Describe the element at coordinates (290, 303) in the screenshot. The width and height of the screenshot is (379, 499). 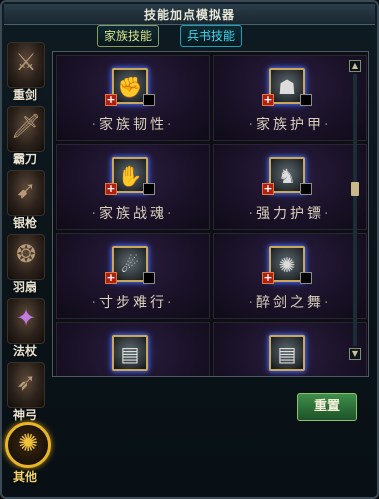
I see `skill-name: 醉剑之舞` at that location.